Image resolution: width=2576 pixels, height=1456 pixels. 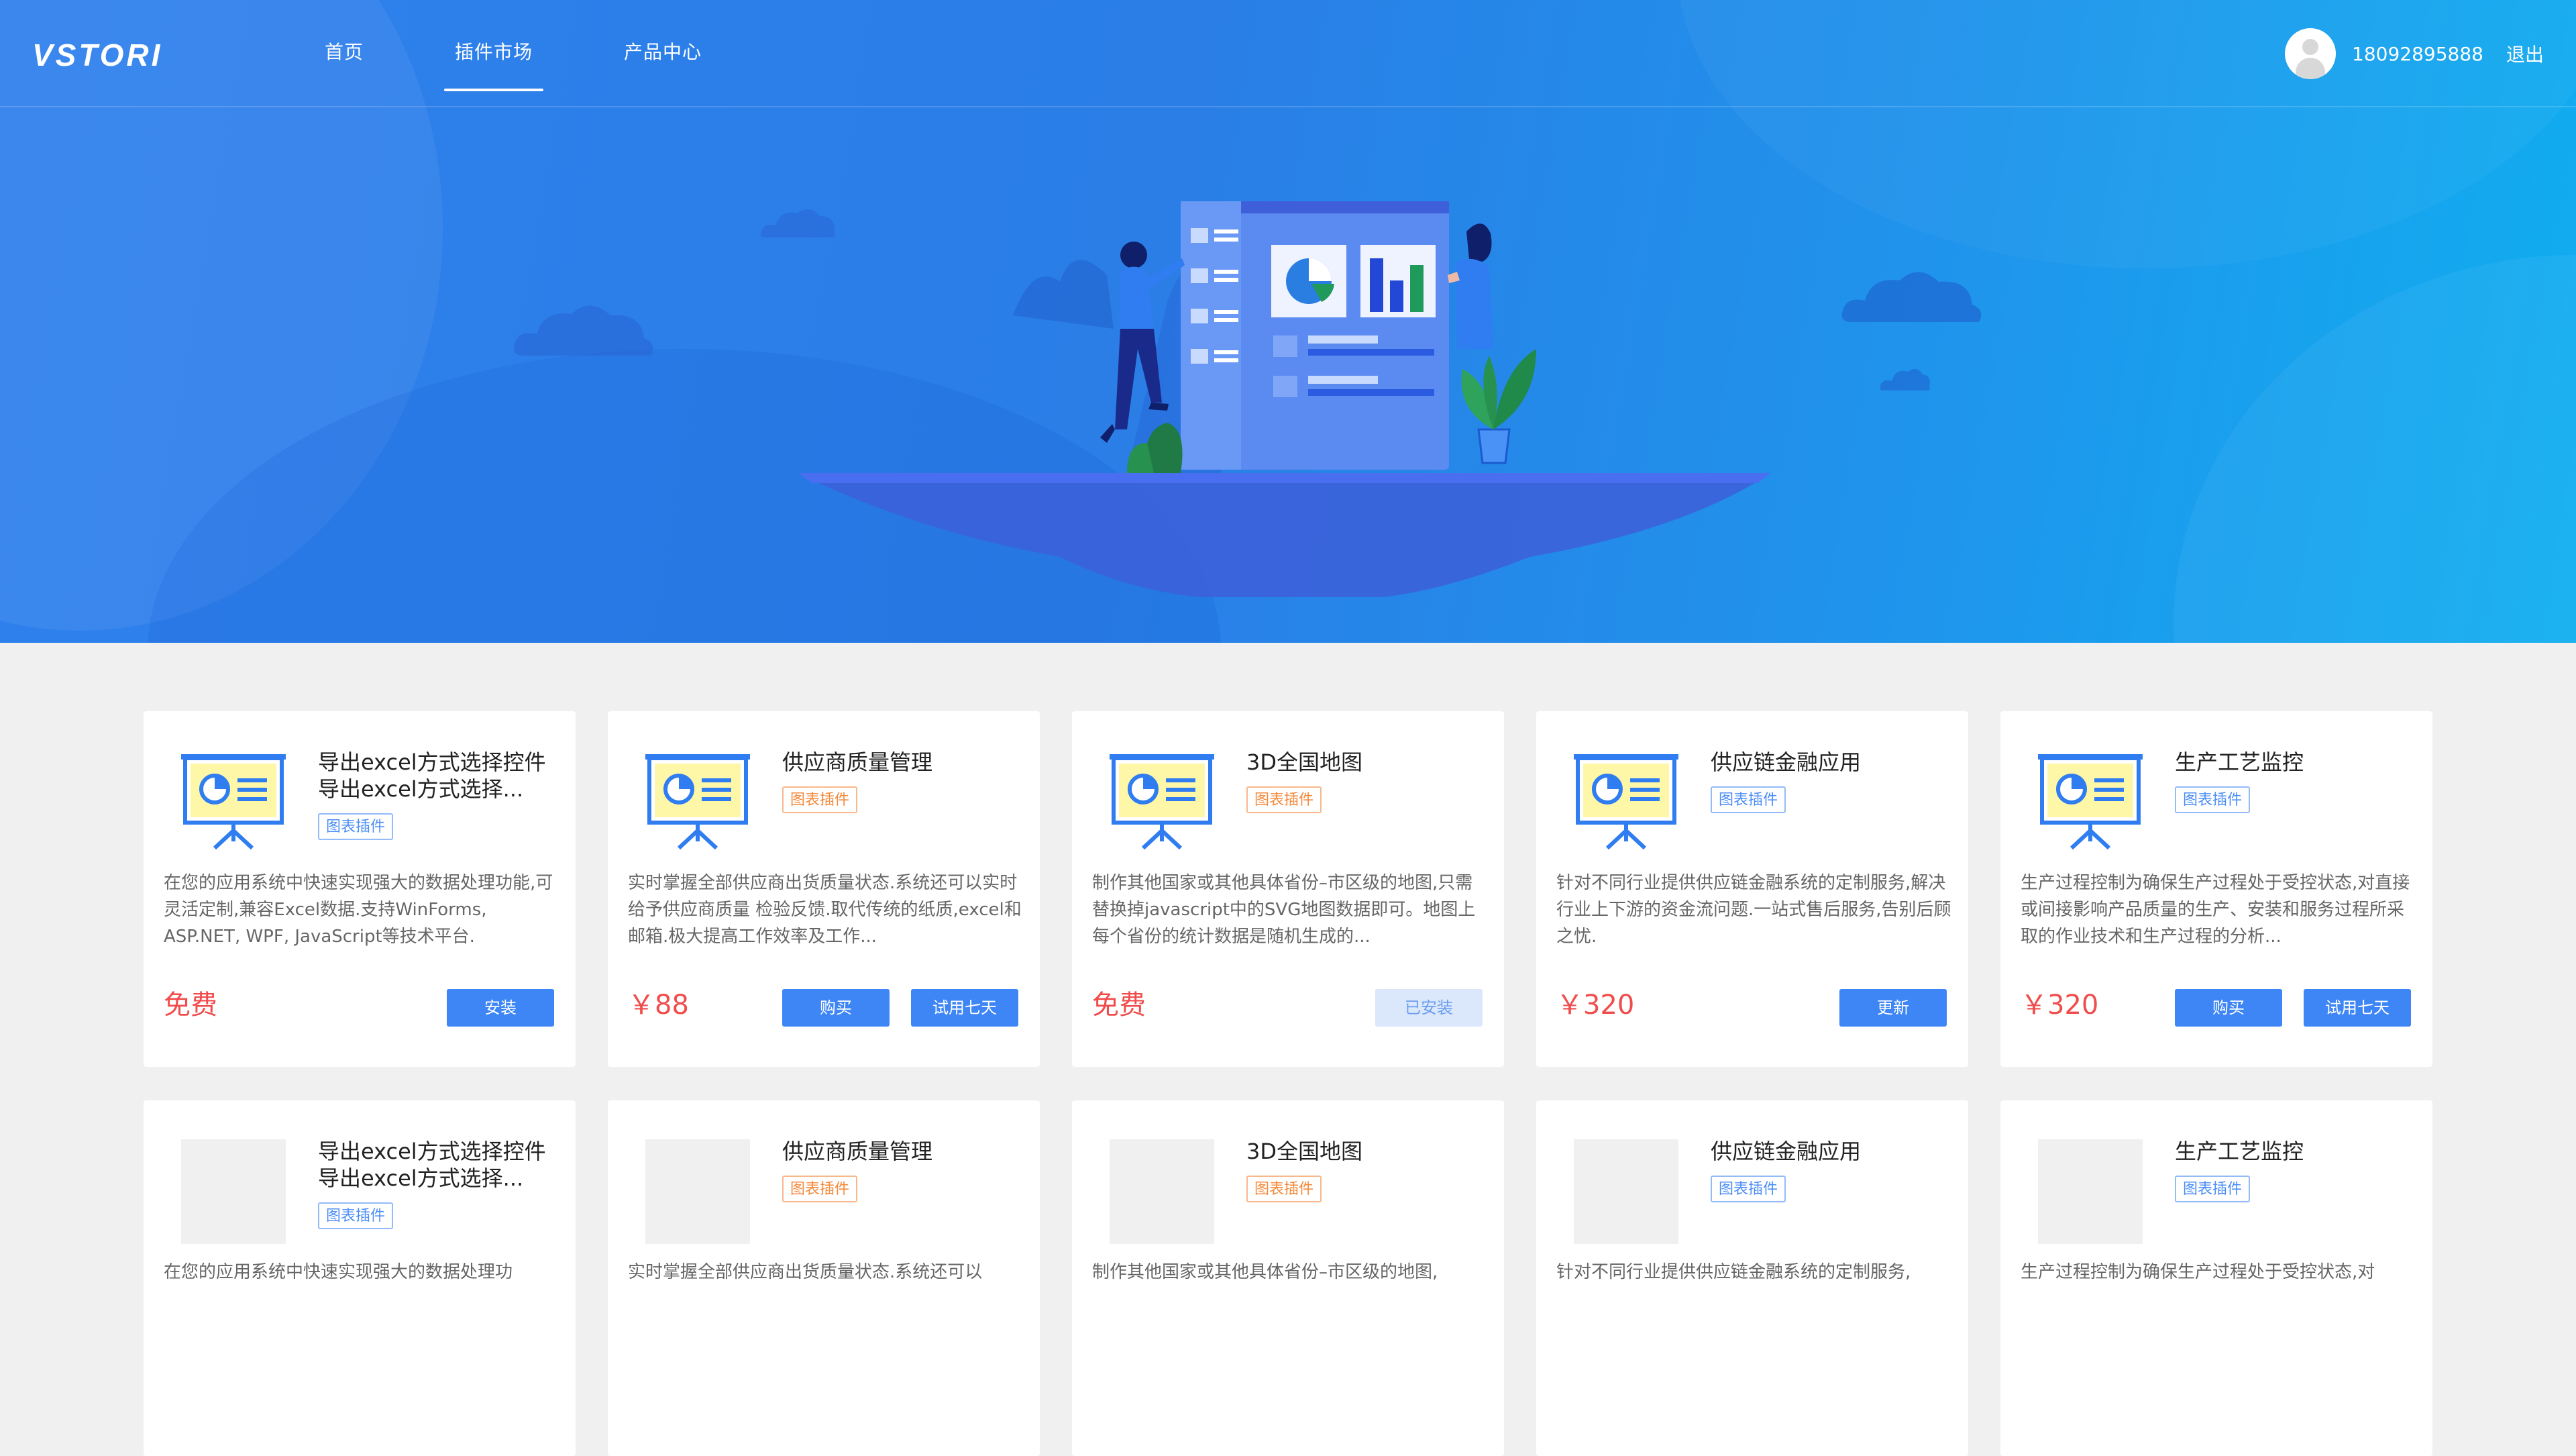 What do you see at coordinates (500, 1008) in the screenshot?
I see `install-button: 安装` at bounding box center [500, 1008].